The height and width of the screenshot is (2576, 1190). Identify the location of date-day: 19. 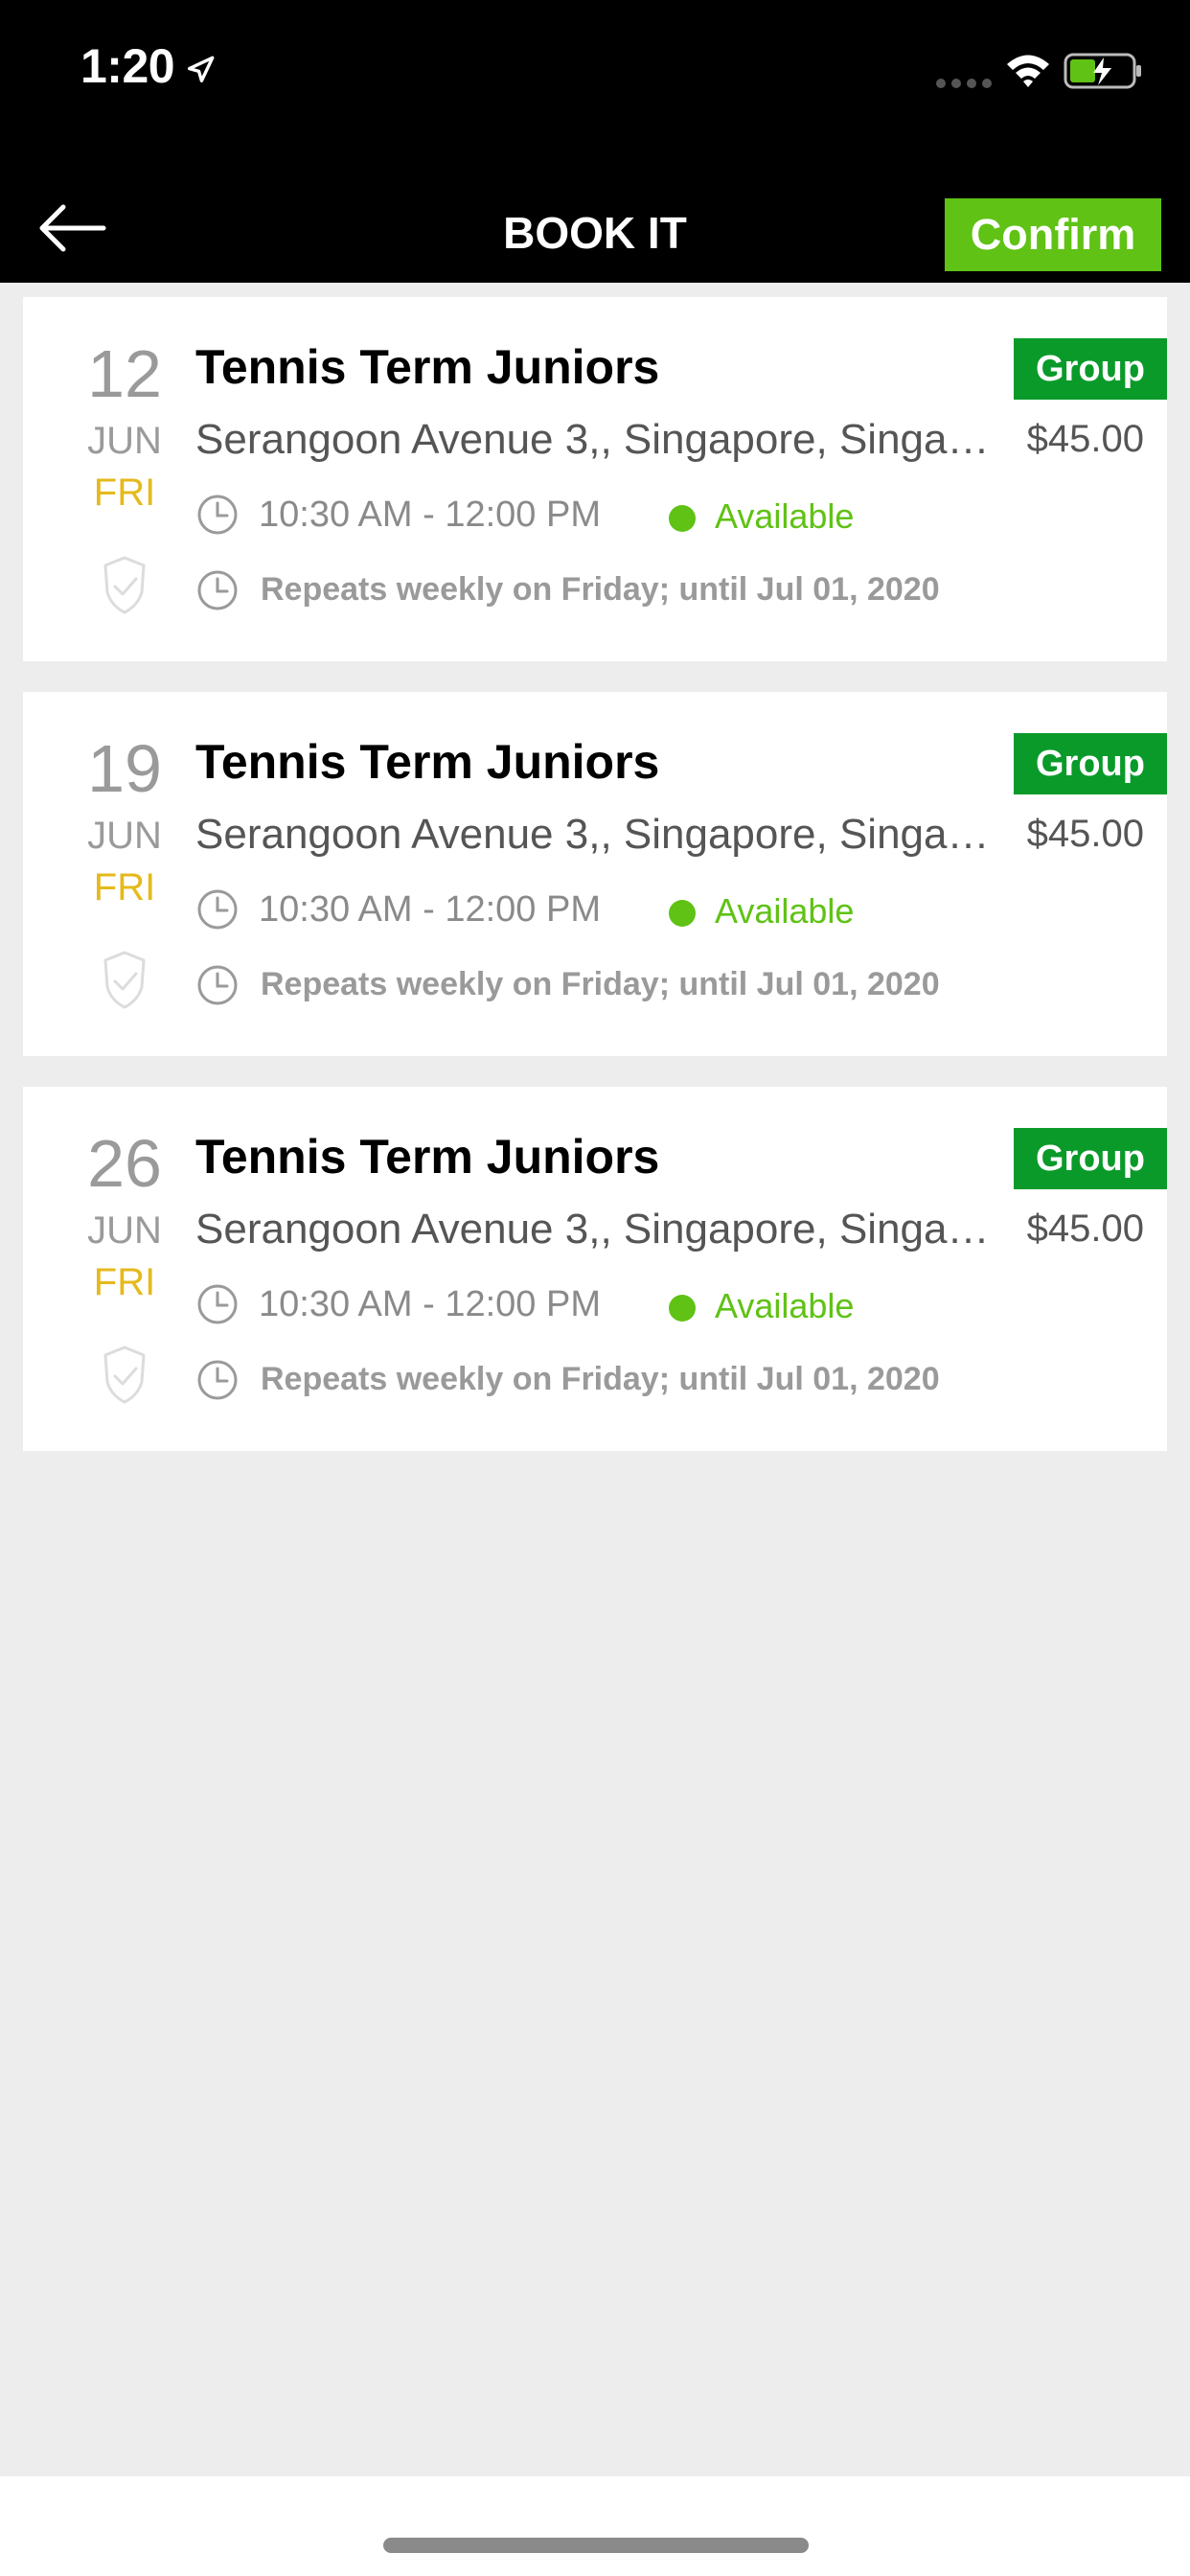
(125, 768).